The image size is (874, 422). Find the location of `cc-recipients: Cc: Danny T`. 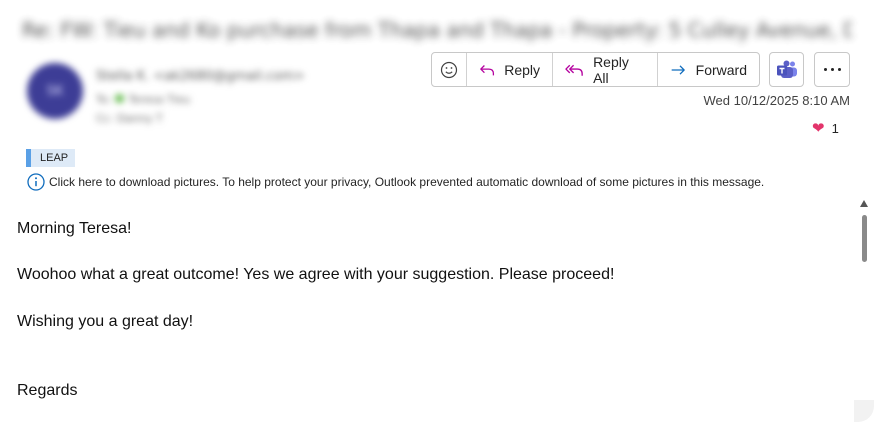

cc-recipients: Cc: Danny T is located at coordinates (129, 118).